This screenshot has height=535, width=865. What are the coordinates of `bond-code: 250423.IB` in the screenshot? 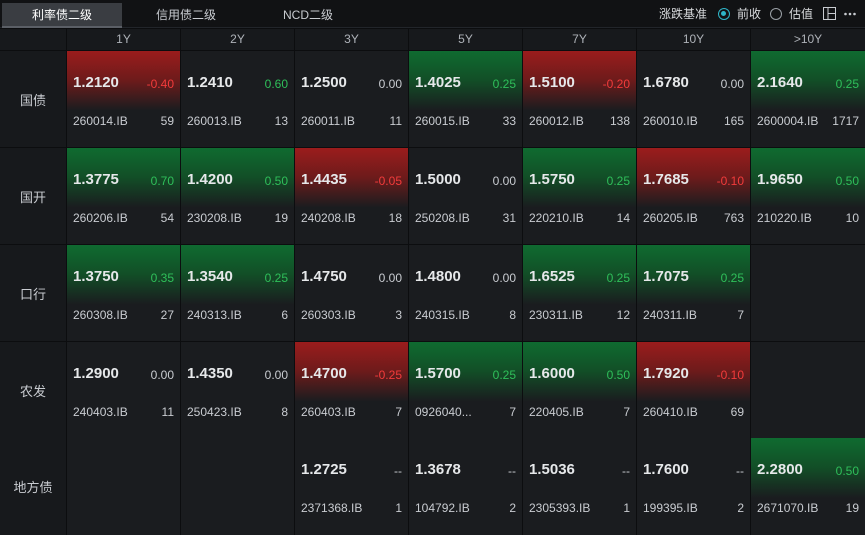 It's located at (214, 412).